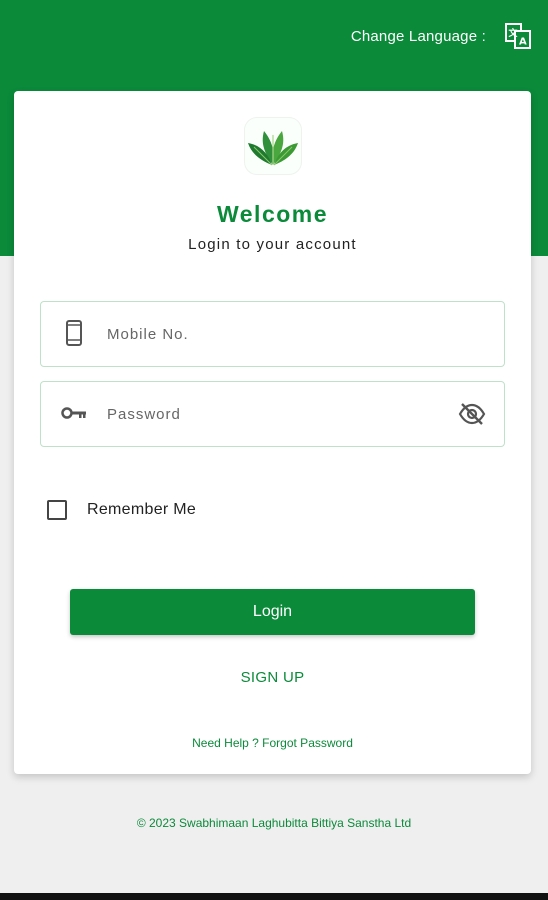 This screenshot has height=900, width=548. What do you see at coordinates (513, 33) in the screenshot?
I see `svg-text: 文` at bounding box center [513, 33].